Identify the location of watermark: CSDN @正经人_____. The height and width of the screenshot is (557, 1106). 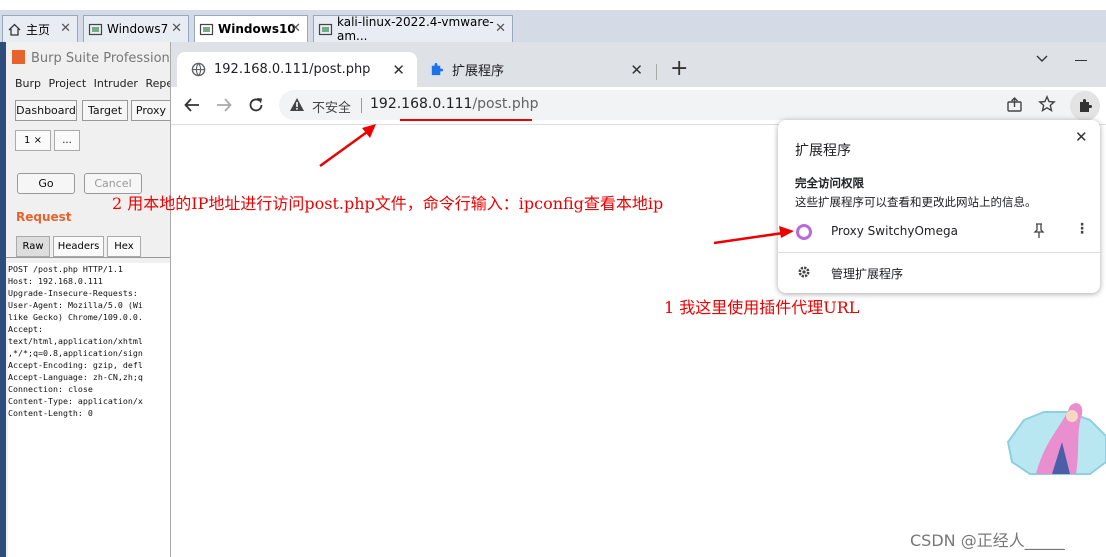
(987, 540).